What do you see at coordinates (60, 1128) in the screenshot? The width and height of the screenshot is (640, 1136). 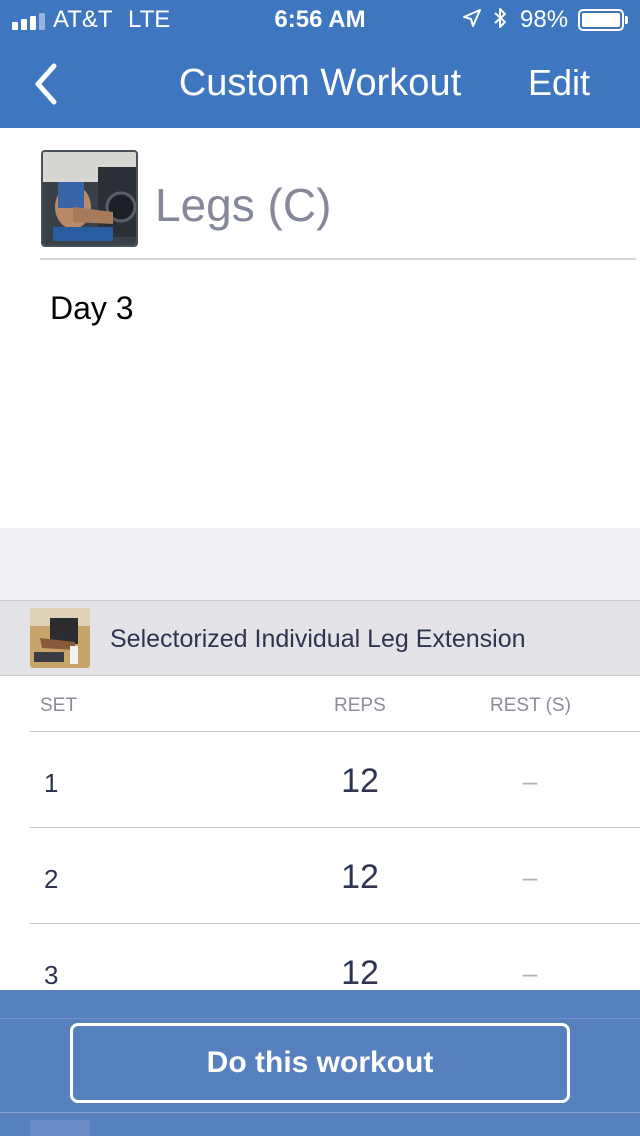 I see `next-item-thumbnail` at bounding box center [60, 1128].